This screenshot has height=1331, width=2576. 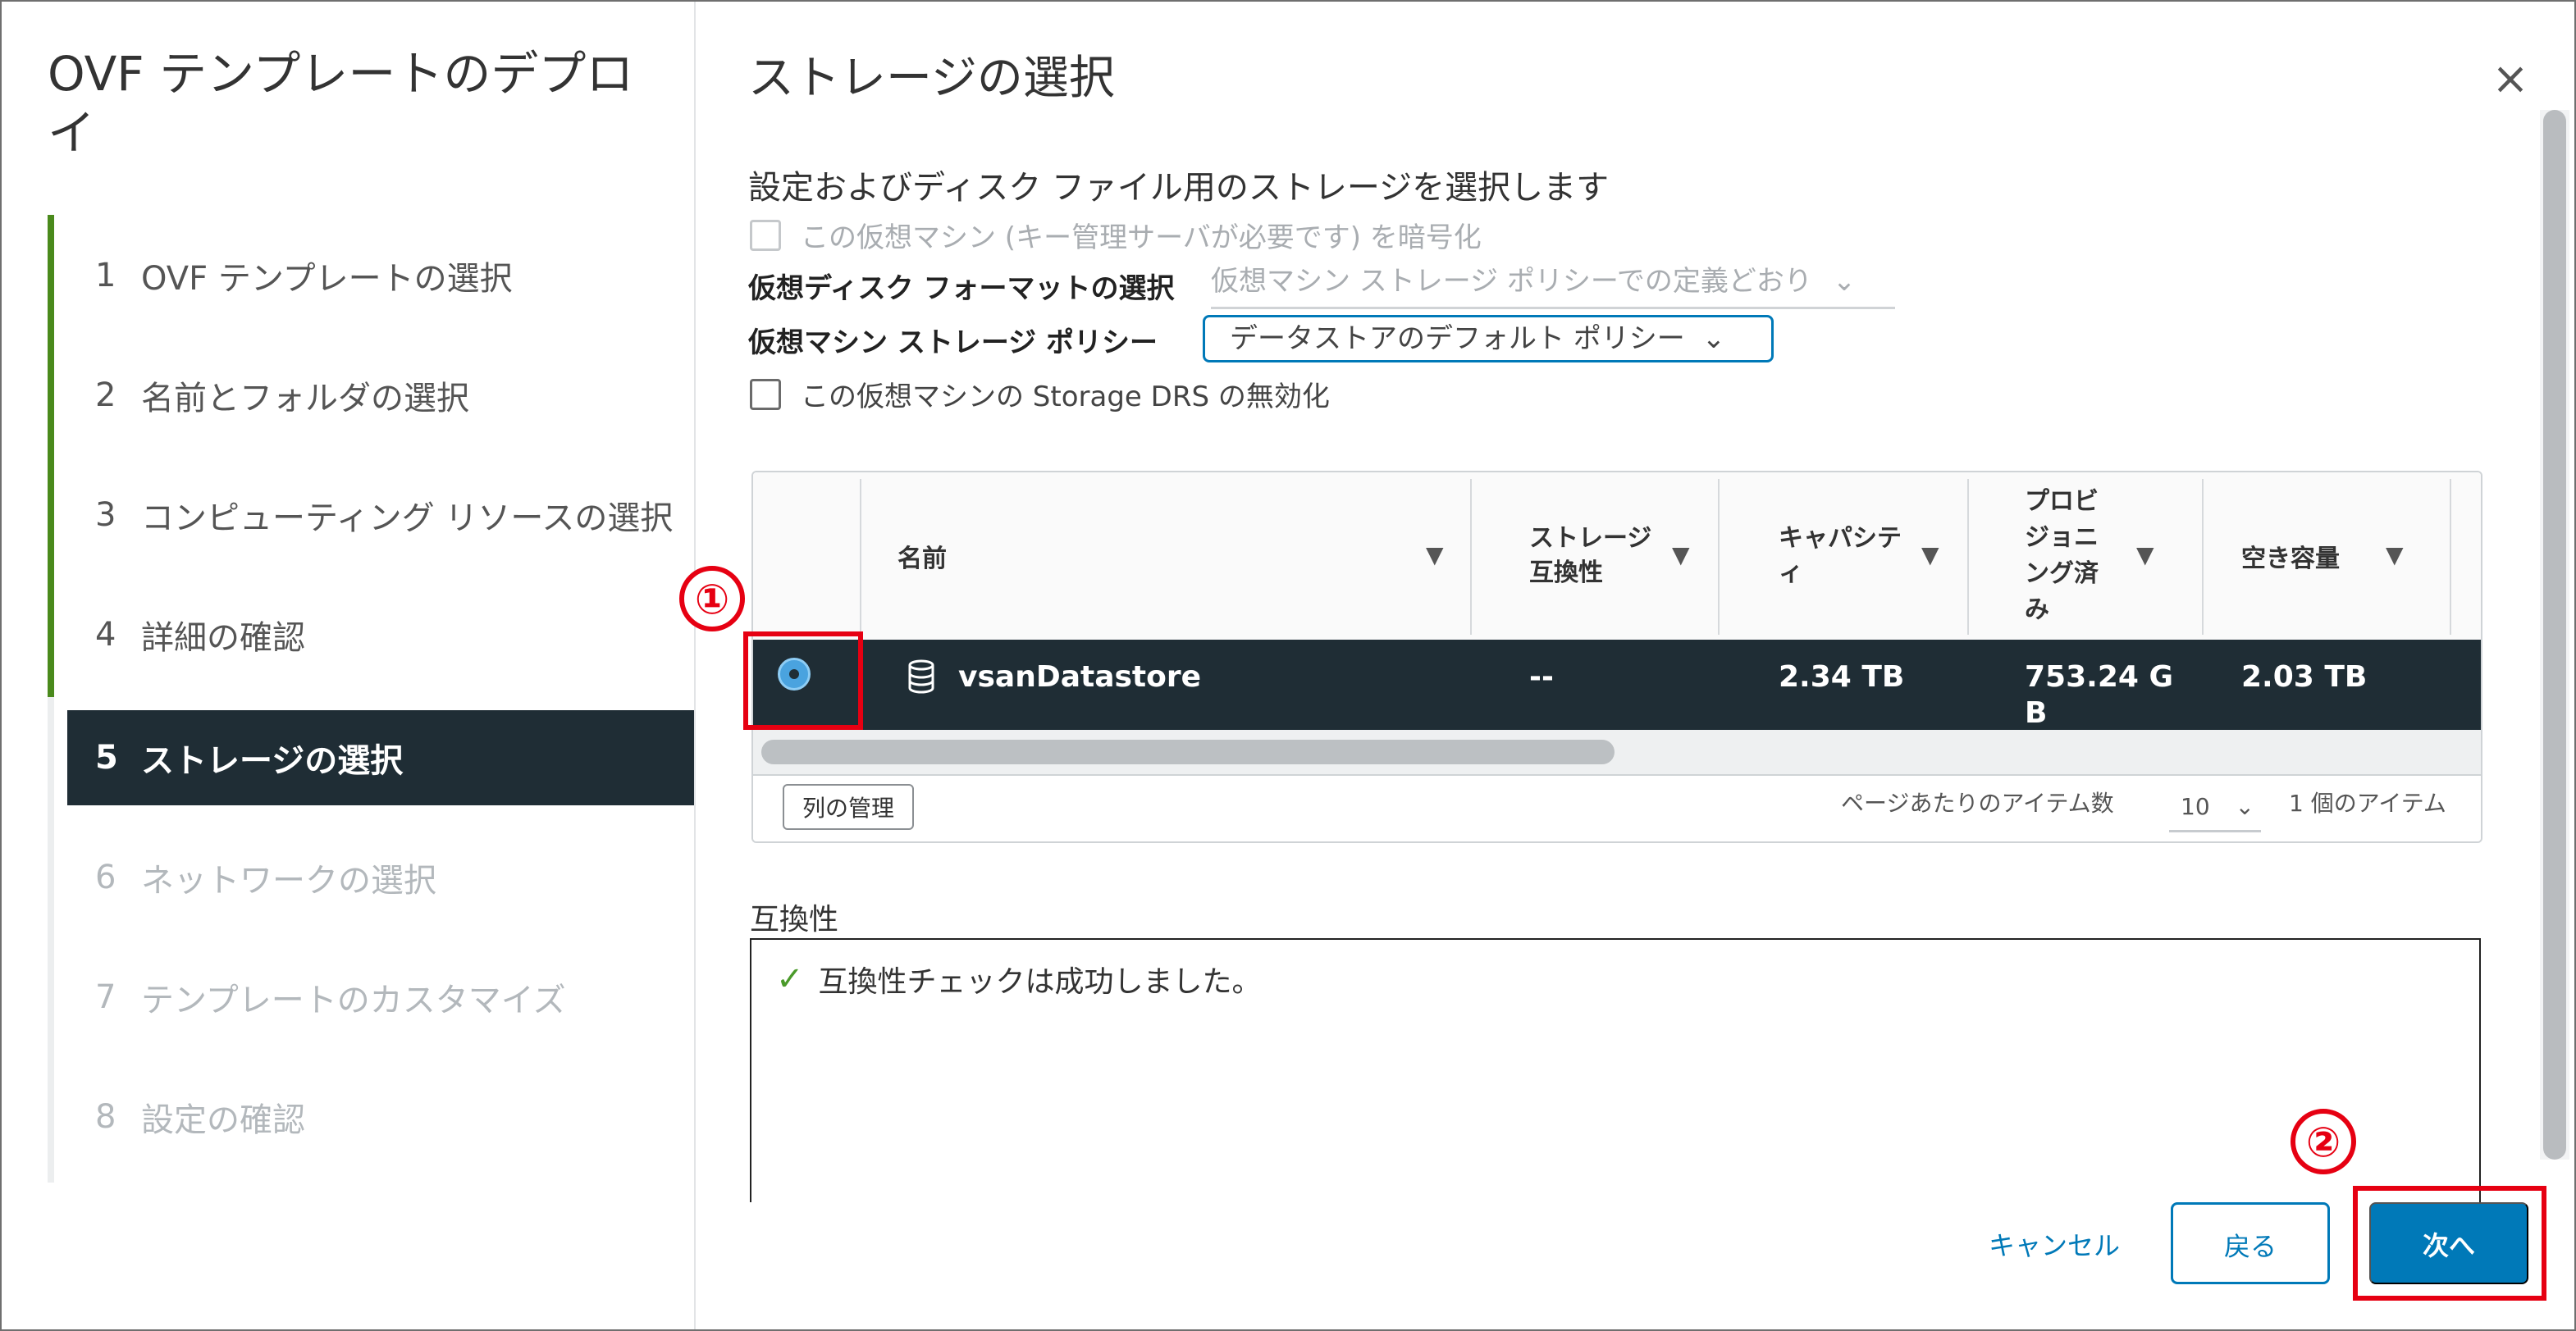 I want to click on items-per-page-label: ページあたりのアイテム数, so click(x=1977, y=803).